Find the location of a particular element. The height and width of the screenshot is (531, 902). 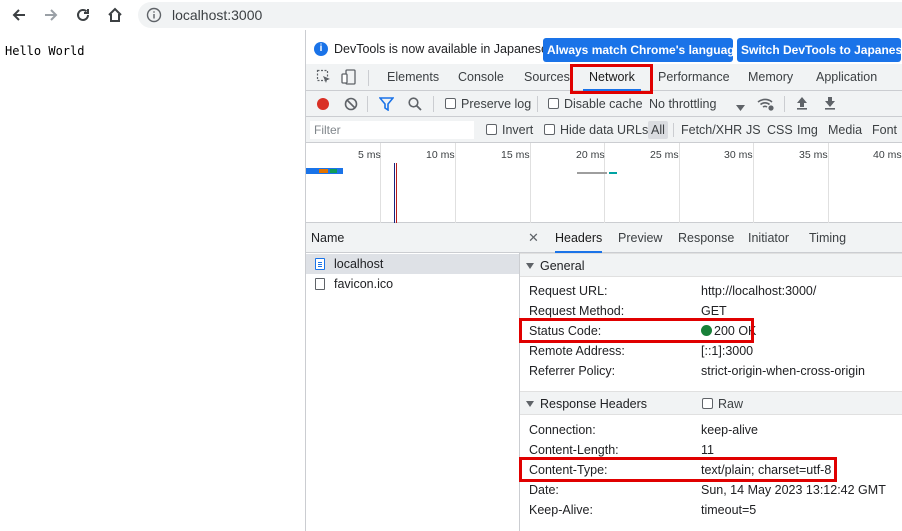

back-arrow-icon is located at coordinates (19, 15).